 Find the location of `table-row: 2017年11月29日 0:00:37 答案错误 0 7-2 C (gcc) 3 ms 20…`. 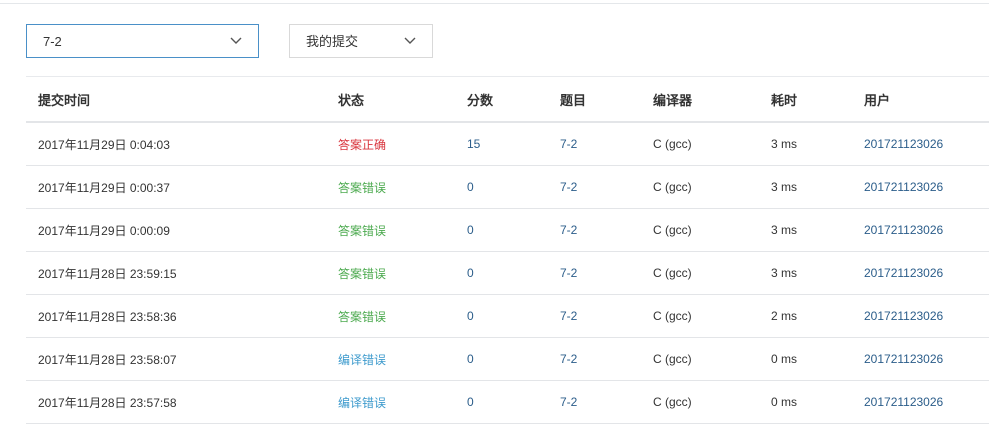

table-row: 2017年11月29日 0:00:37 答案错误 0 7-2 C (gcc) 3 ms 20… is located at coordinates (507, 187).